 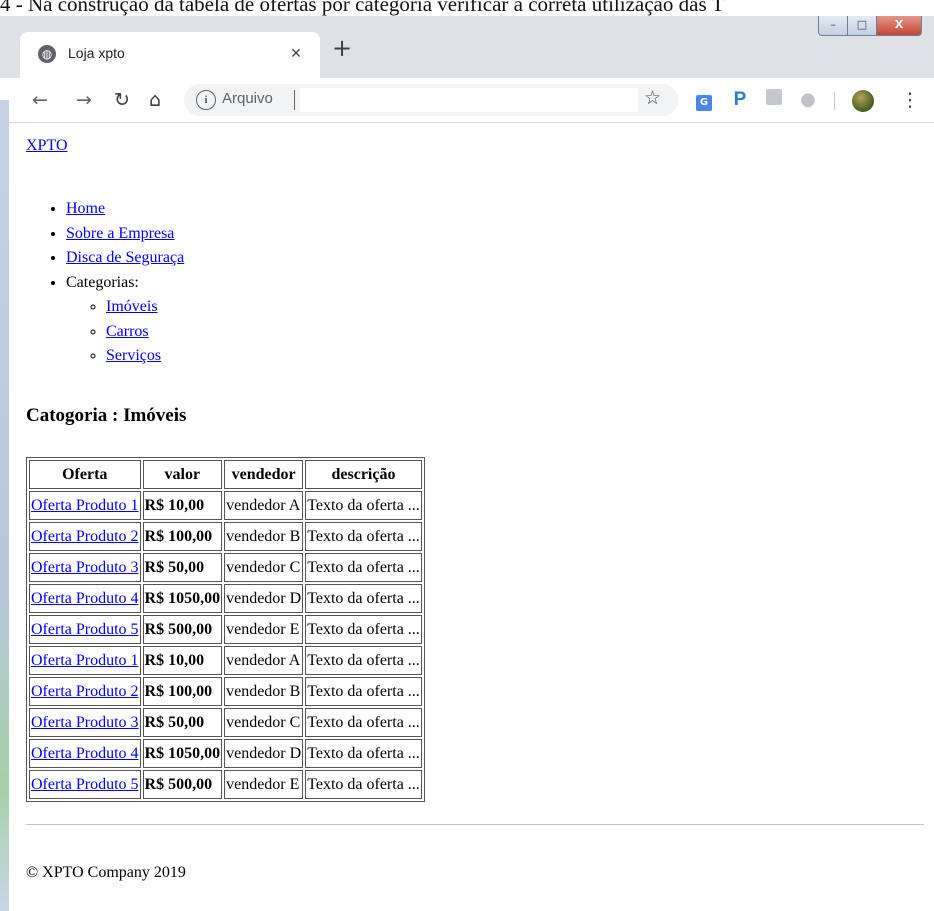 I want to click on forward-arrow-icon: →, so click(x=84, y=100).